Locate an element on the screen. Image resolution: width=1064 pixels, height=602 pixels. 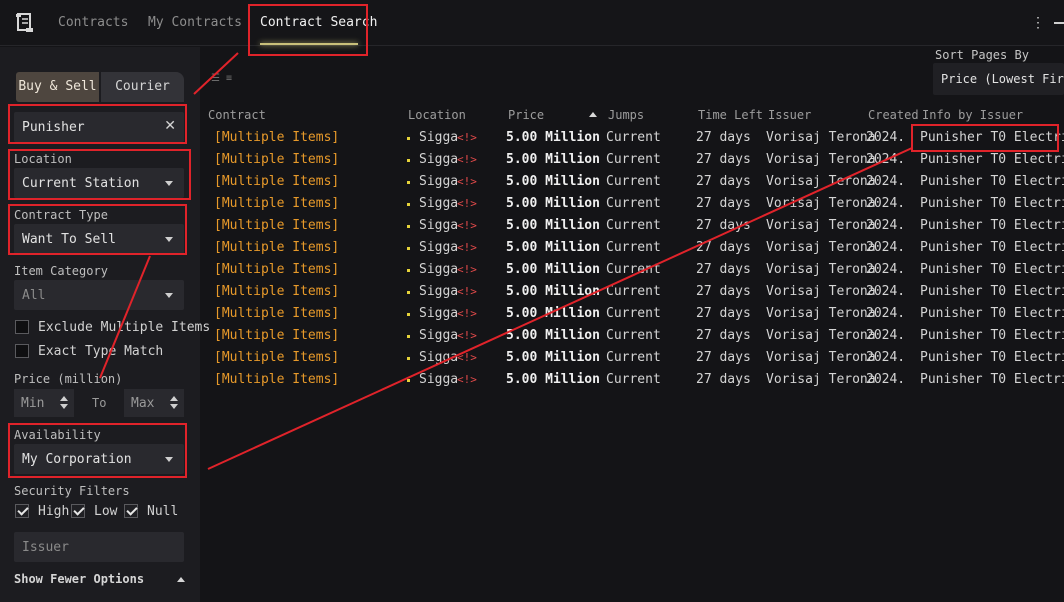
item-category-dropdown: All is located at coordinates (99, 295).